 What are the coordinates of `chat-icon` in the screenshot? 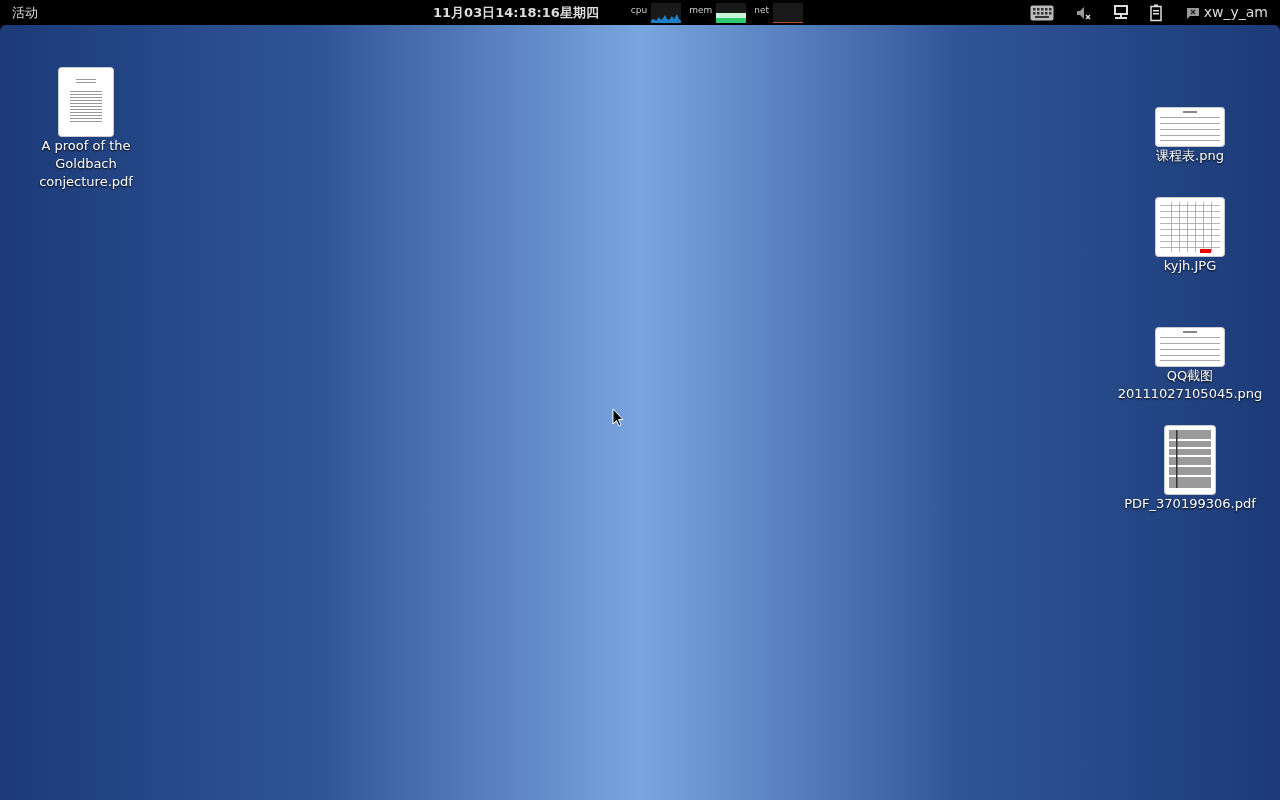 It's located at (1192, 12).